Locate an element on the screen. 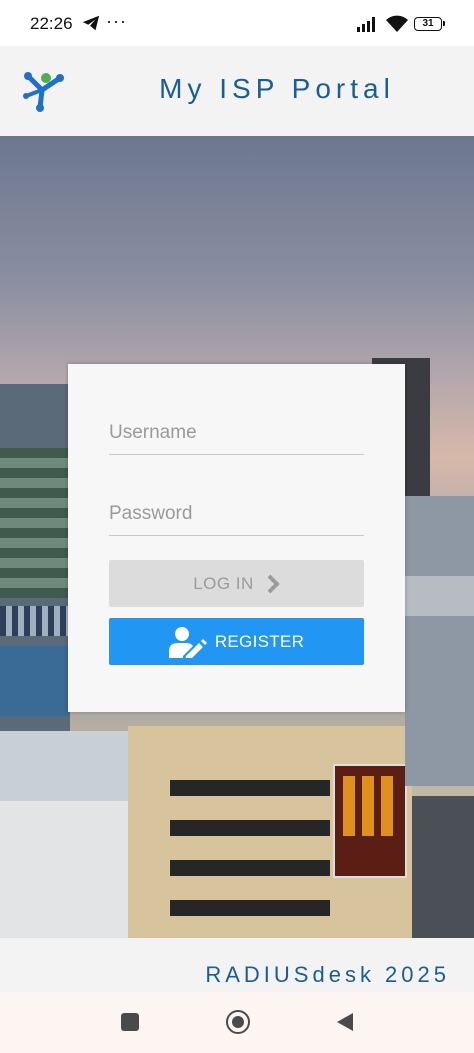  network-nodes-logo is located at coordinates (43, 92).